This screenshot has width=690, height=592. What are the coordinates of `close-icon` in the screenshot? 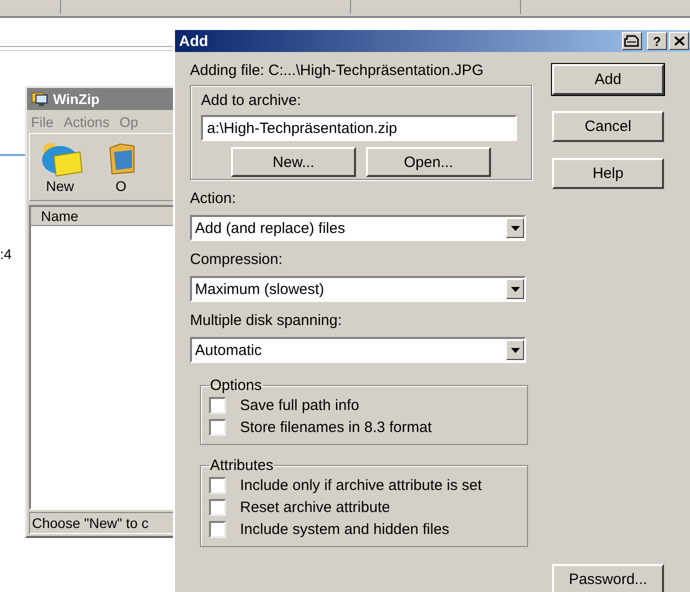 It's located at (679, 41).